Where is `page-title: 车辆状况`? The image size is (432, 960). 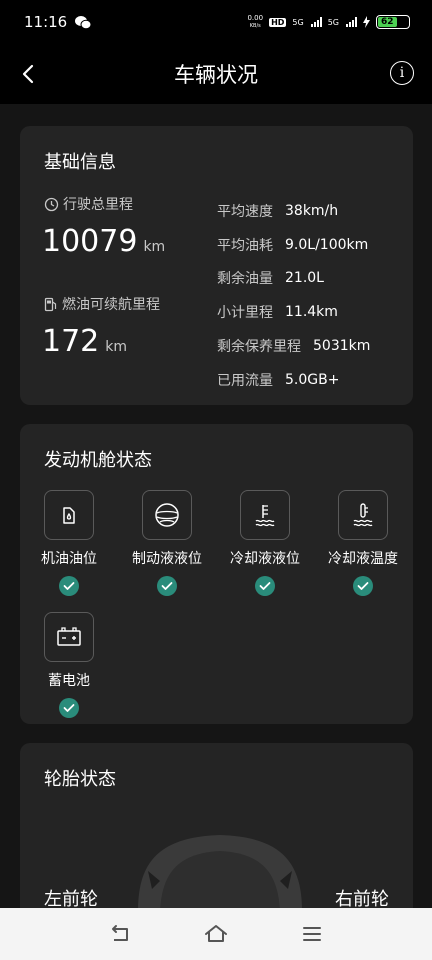
page-title: 车辆状况 is located at coordinates (216, 75).